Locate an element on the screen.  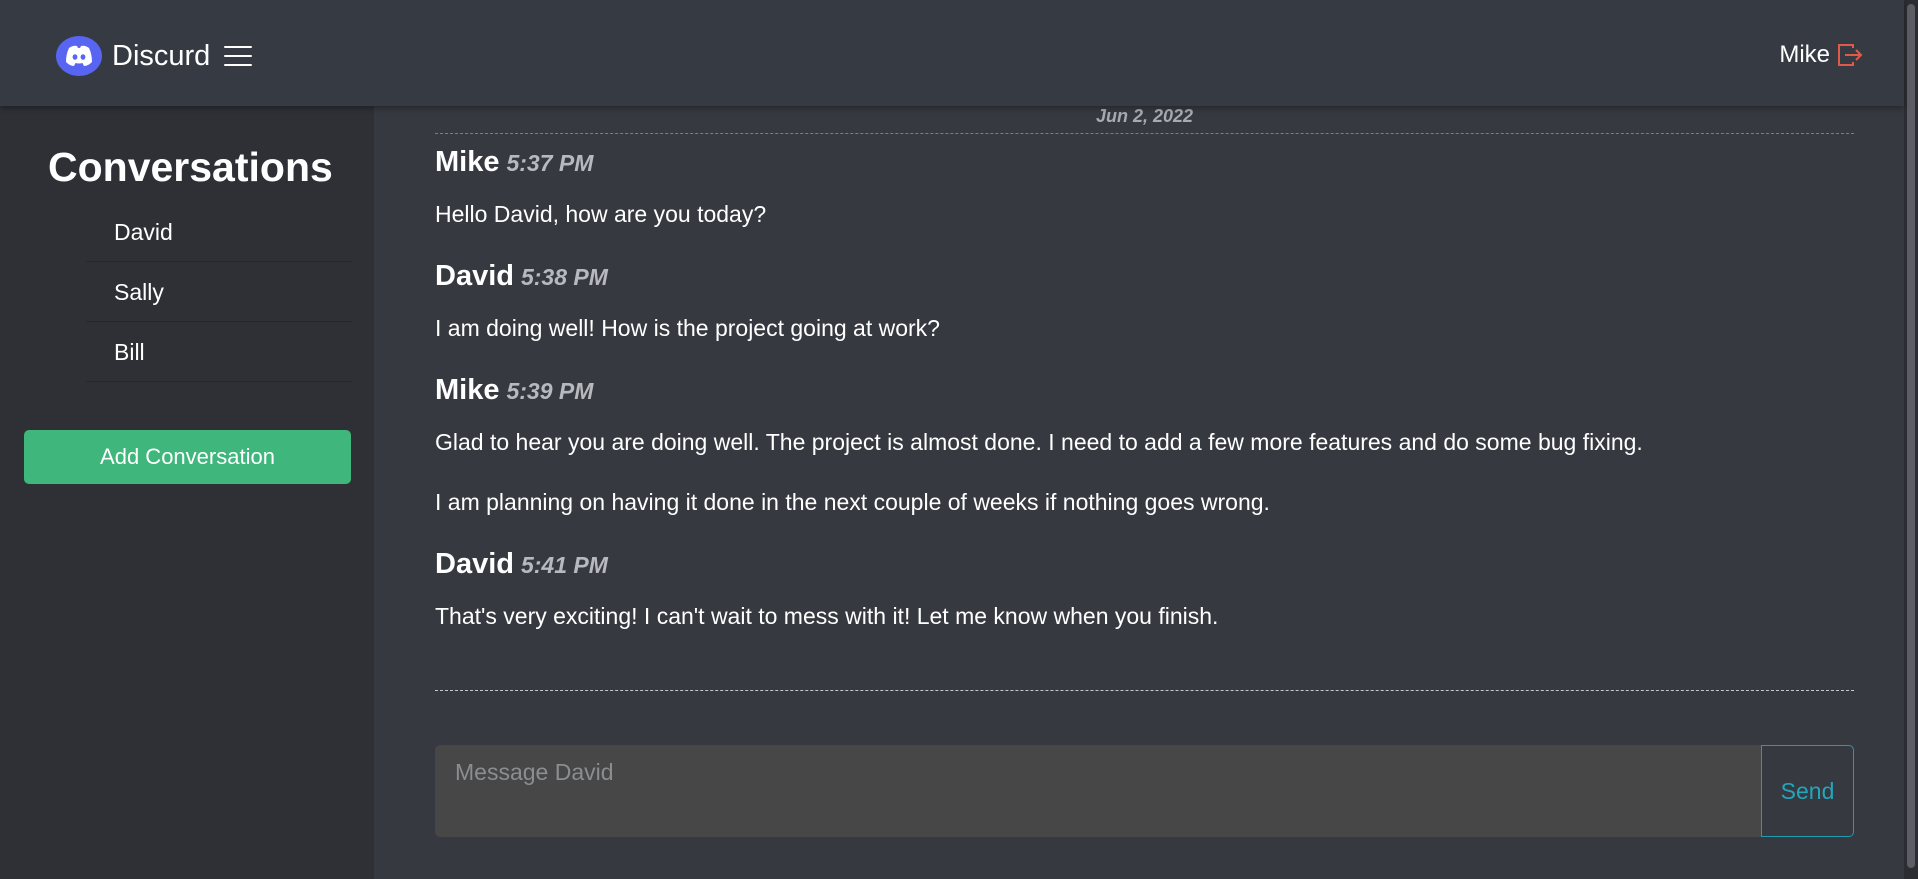
date-label: Jun 2, 2022 is located at coordinates (1144, 116).